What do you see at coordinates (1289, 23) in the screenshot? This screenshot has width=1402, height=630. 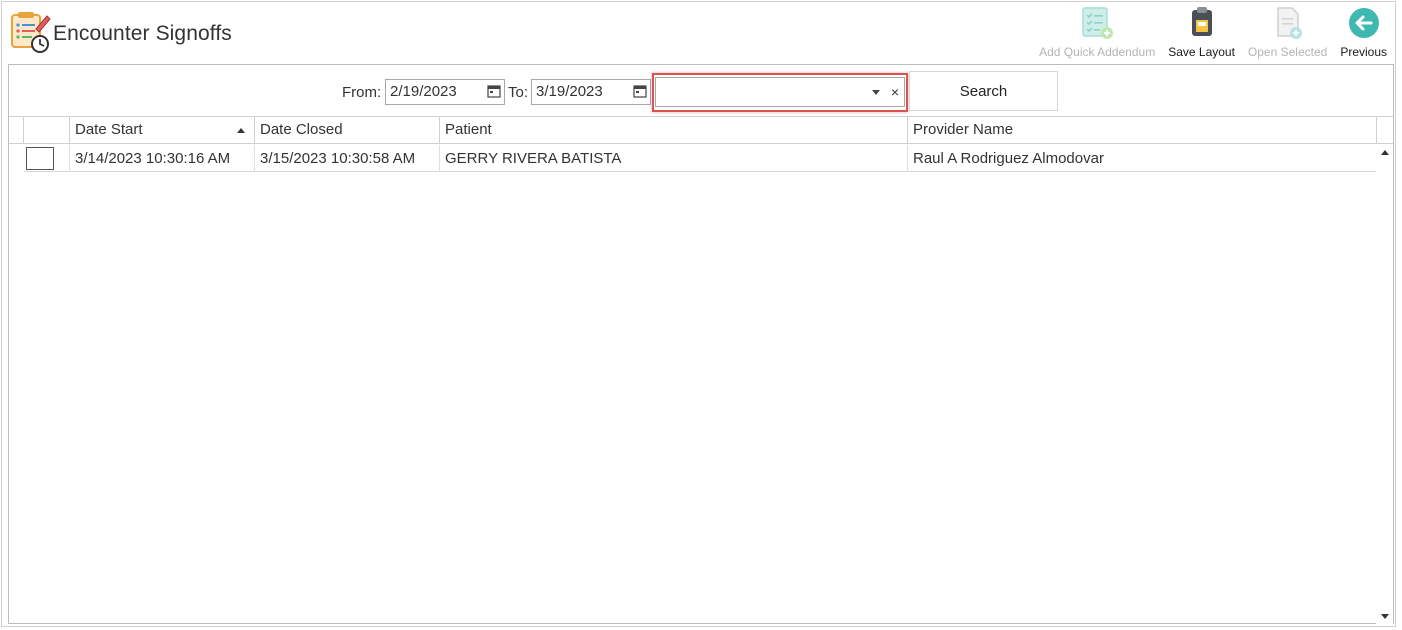 I see `document-add-icon` at bounding box center [1289, 23].